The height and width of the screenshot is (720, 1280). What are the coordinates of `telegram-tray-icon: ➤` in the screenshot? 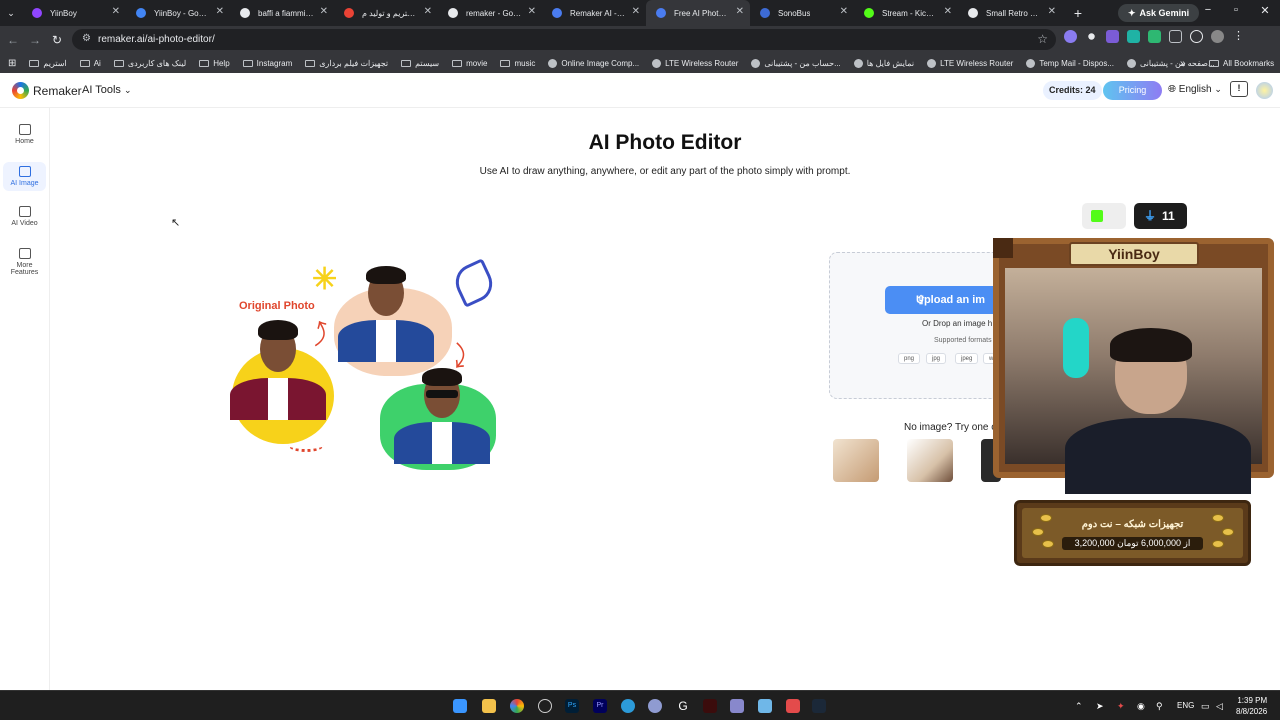 It's located at (1100, 706).